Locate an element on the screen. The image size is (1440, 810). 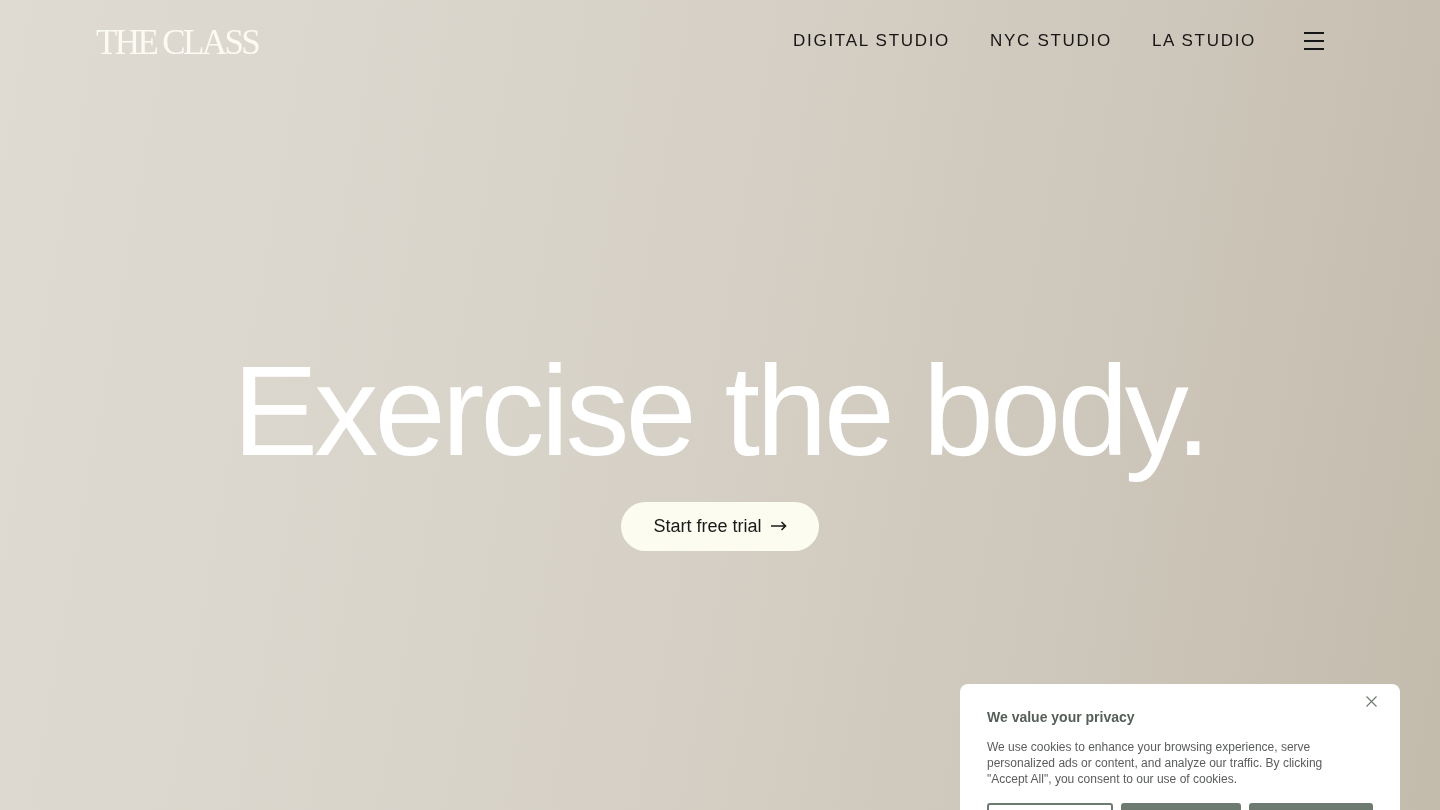
start-trial-button: Start free trial is located at coordinates (720, 526).